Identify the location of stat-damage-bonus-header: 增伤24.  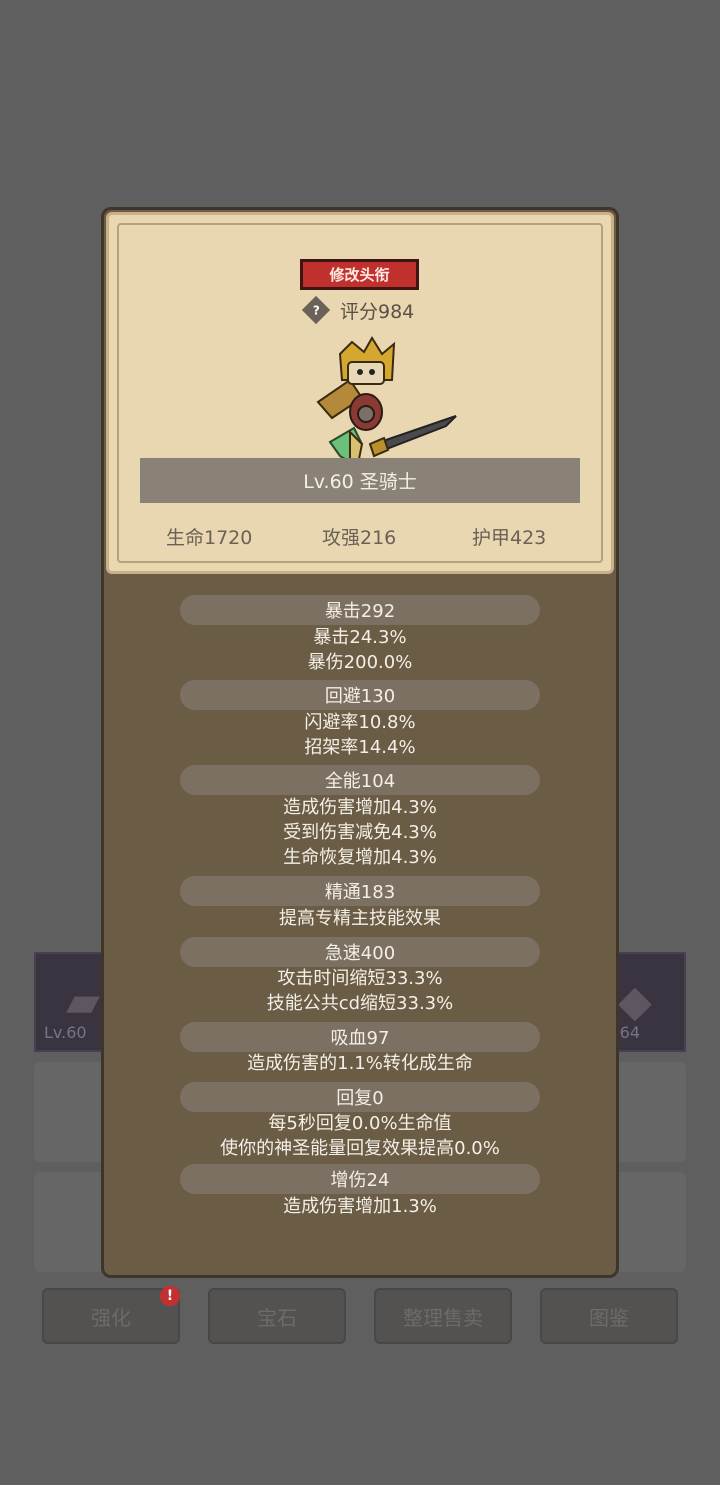
(360, 1179).